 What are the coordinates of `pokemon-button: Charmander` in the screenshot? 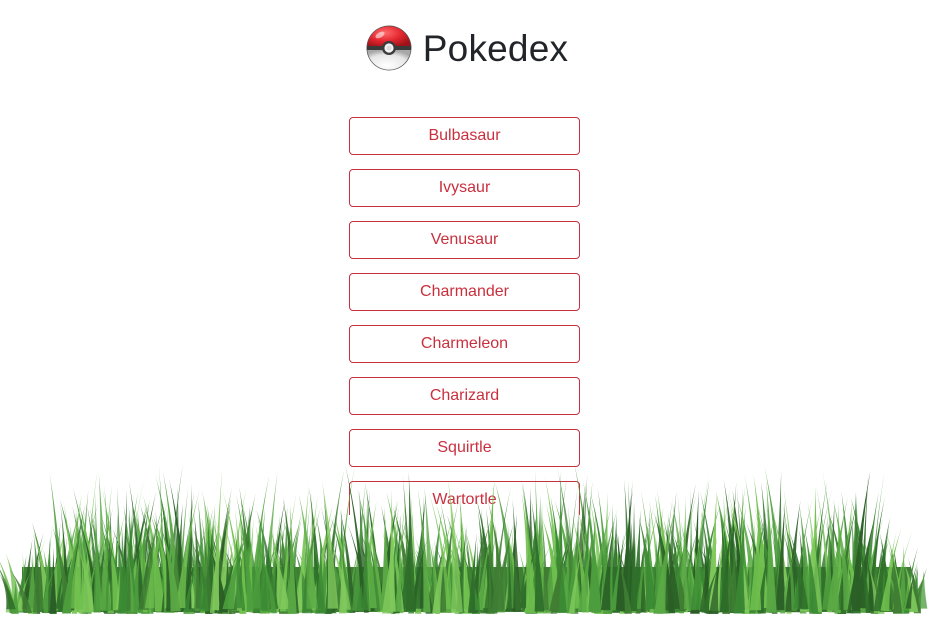 It's located at (464, 292).